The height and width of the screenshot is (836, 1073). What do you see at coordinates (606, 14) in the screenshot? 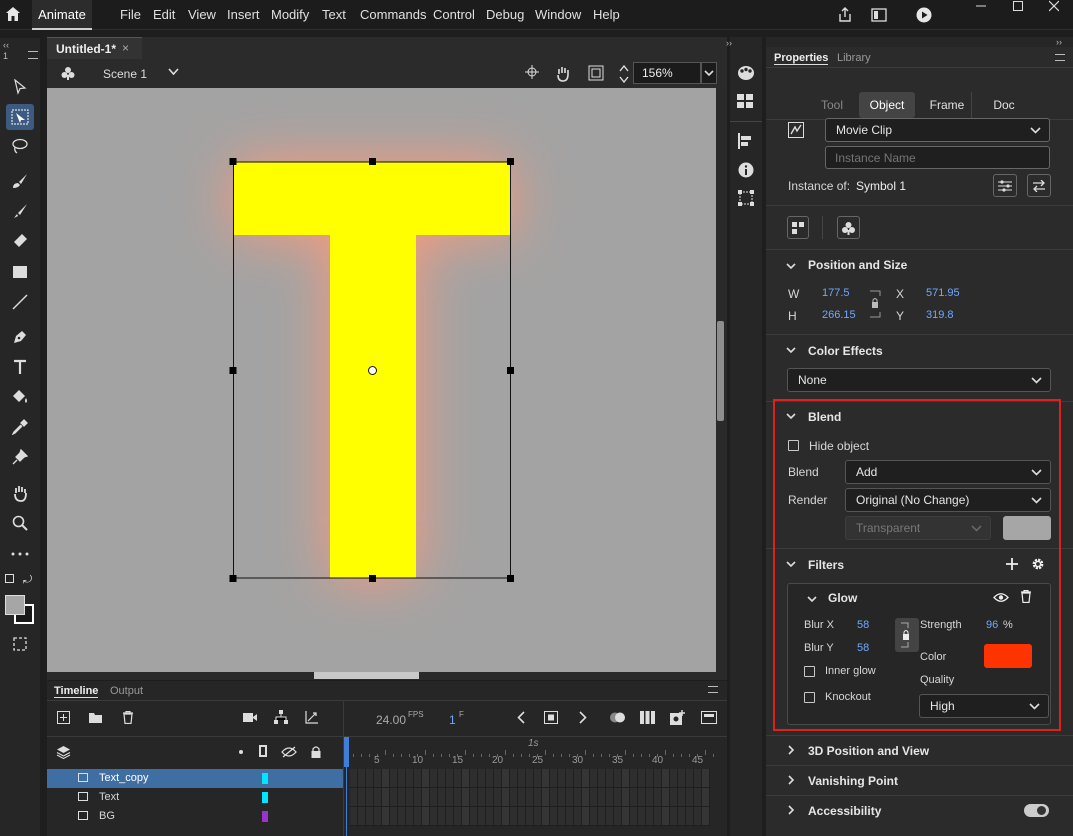
I see `menu-help: Help` at bounding box center [606, 14].